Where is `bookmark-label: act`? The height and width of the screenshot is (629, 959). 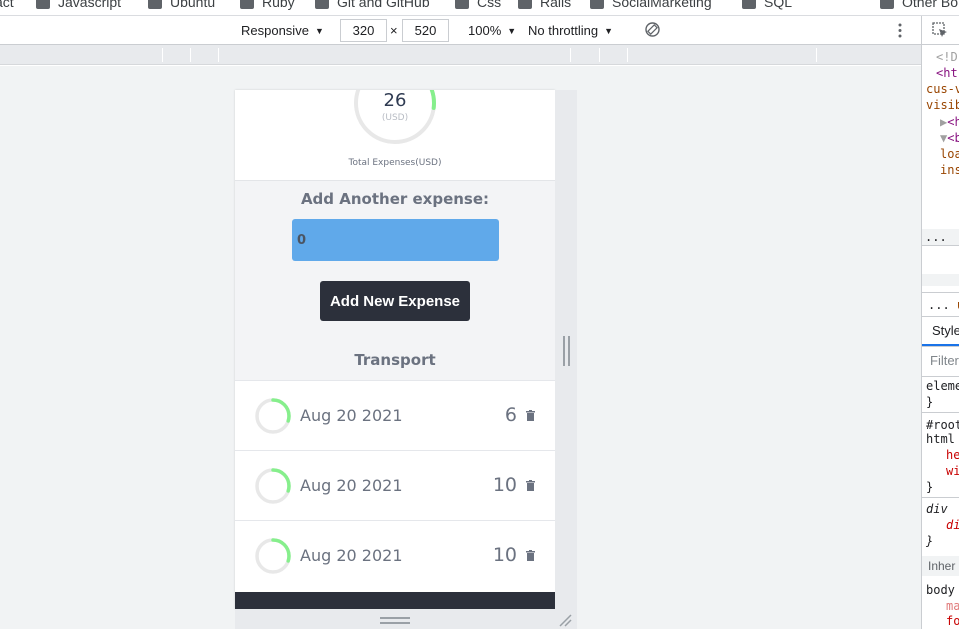
bookmark-label: act is located at coordinates (7, 5).